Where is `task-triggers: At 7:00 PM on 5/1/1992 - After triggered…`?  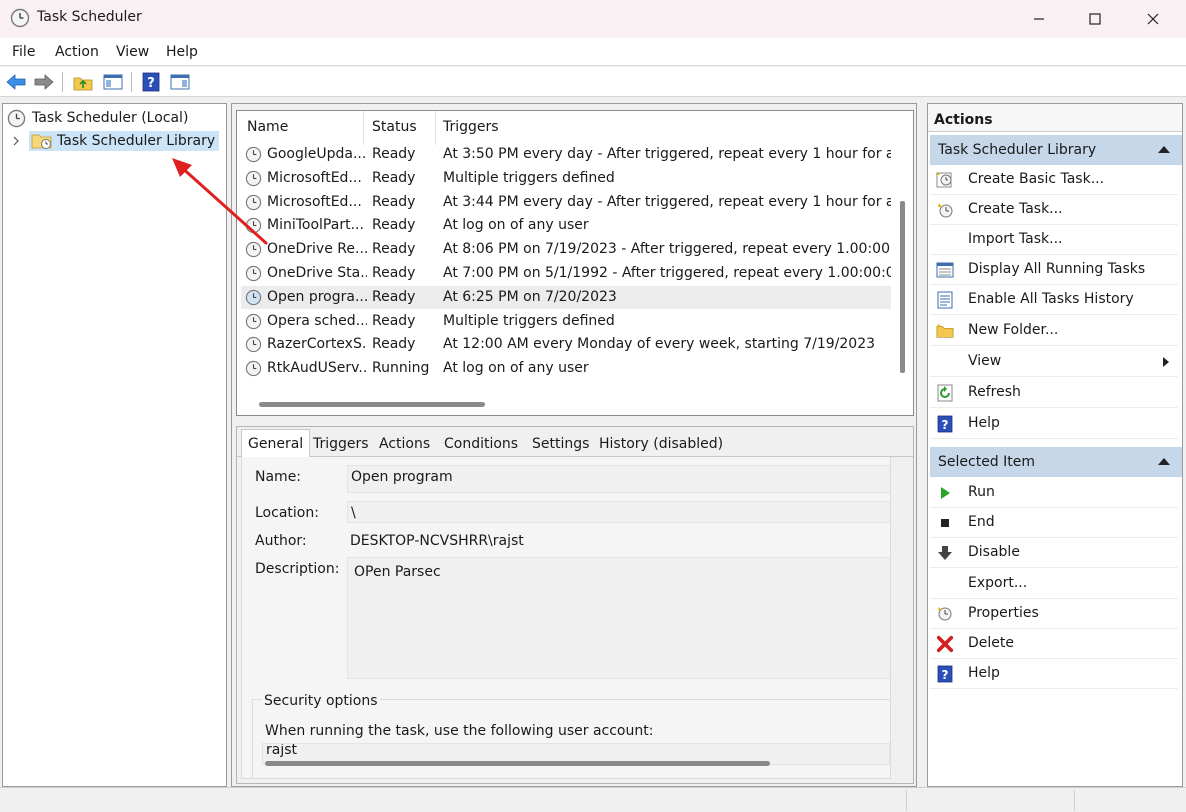
task-triggers: At 7:00 PM on 5/1/1992 - After triggered… is located at coordinates (667, 273).